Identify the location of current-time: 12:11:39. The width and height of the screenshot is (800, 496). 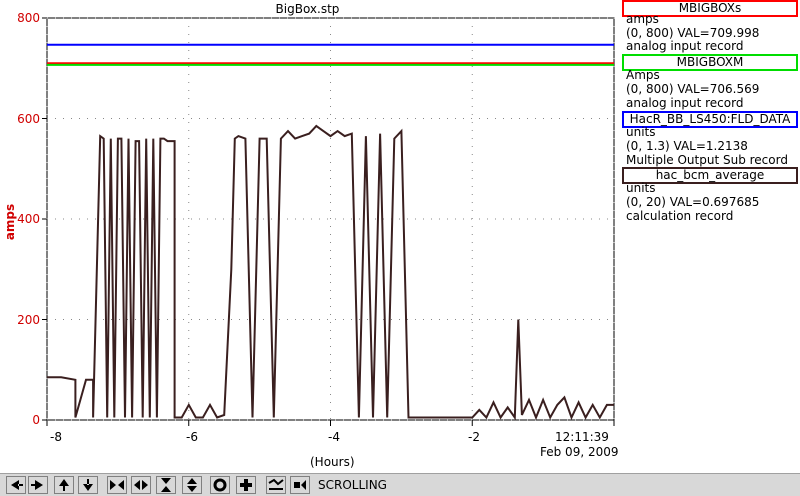
(582, 437).